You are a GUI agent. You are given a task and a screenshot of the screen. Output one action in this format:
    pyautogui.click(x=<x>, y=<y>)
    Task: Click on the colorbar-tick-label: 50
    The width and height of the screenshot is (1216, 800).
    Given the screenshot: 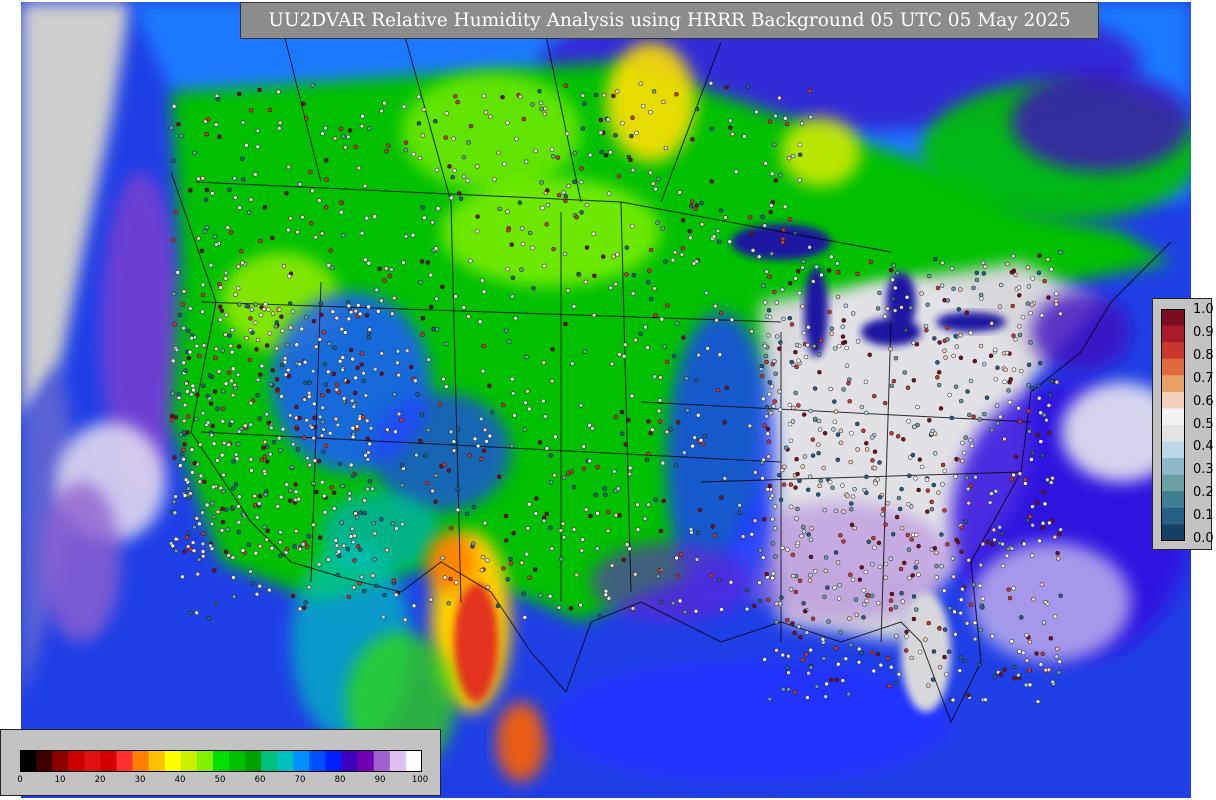 What is the action you would take?
    pyautogui.click(x=220, y=780)
    